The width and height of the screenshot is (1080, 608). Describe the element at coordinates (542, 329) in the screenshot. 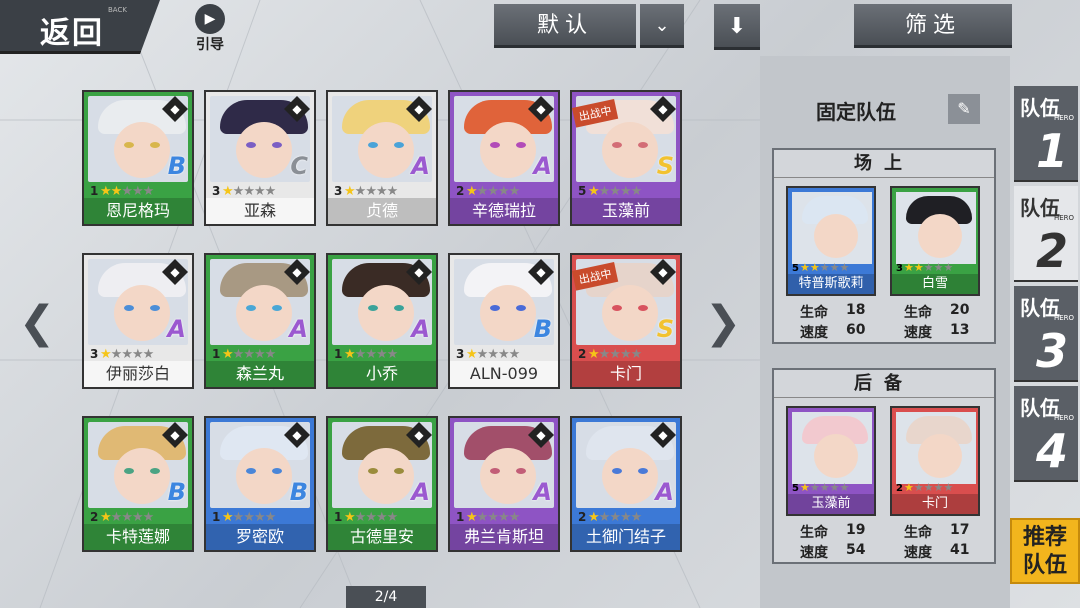

I see `grade-badge: B` at that location.